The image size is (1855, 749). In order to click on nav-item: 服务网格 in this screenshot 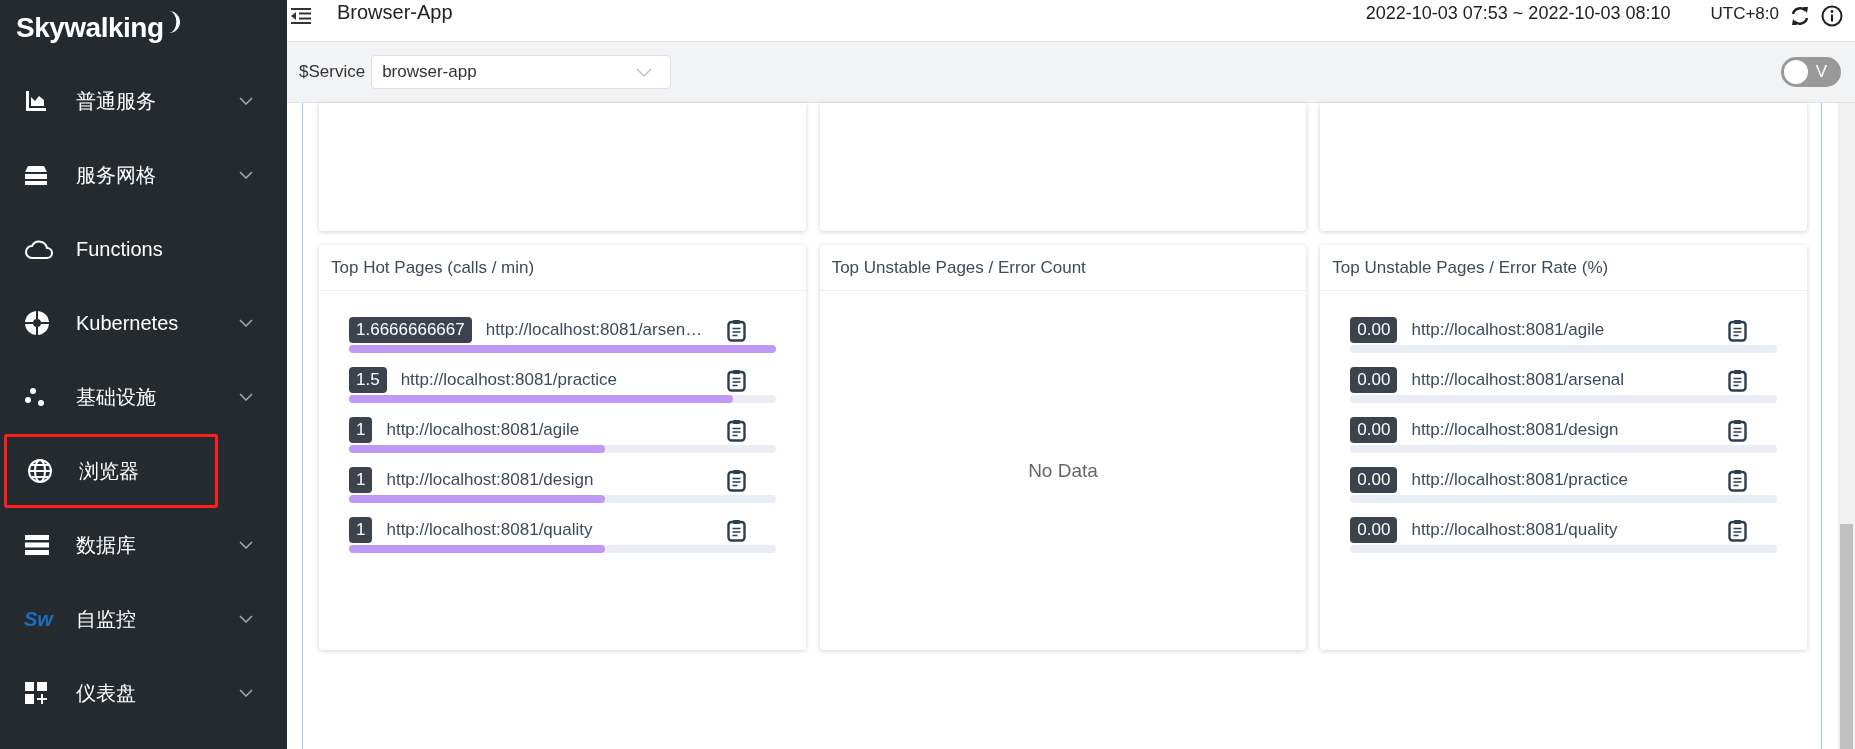, I will do `click(143, 175)`.